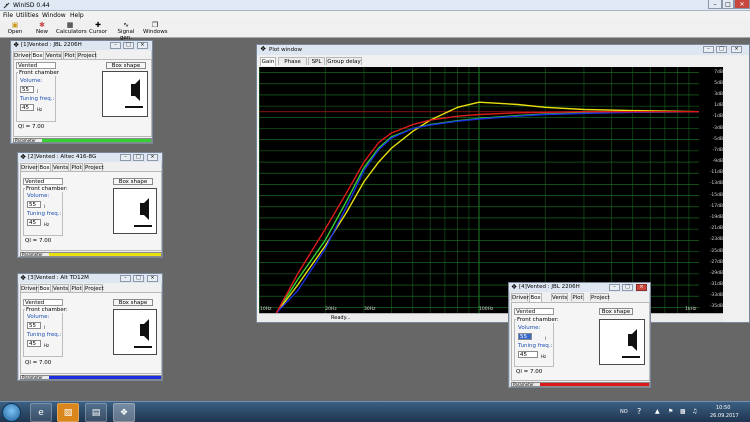  Describe the element at coordinates (717, 128) in the screenshot. I see `y-tick-label: -3dB` at that location.